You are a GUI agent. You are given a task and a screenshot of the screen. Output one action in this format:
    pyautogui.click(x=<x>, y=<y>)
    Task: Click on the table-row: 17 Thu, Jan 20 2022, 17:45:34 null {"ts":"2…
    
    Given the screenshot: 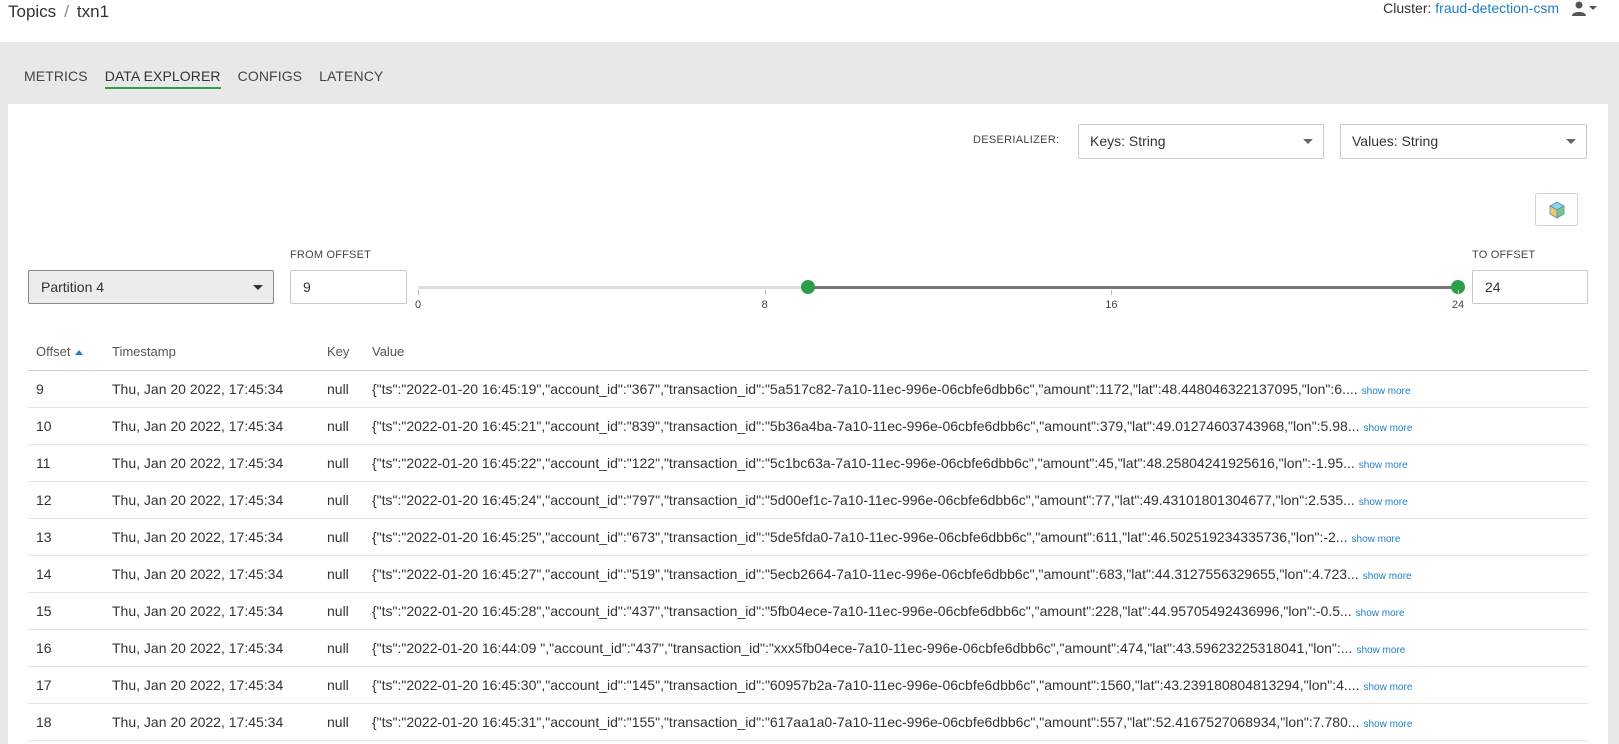 What is the action you would take?
    pyautogui.click(x=808, y=685)
    